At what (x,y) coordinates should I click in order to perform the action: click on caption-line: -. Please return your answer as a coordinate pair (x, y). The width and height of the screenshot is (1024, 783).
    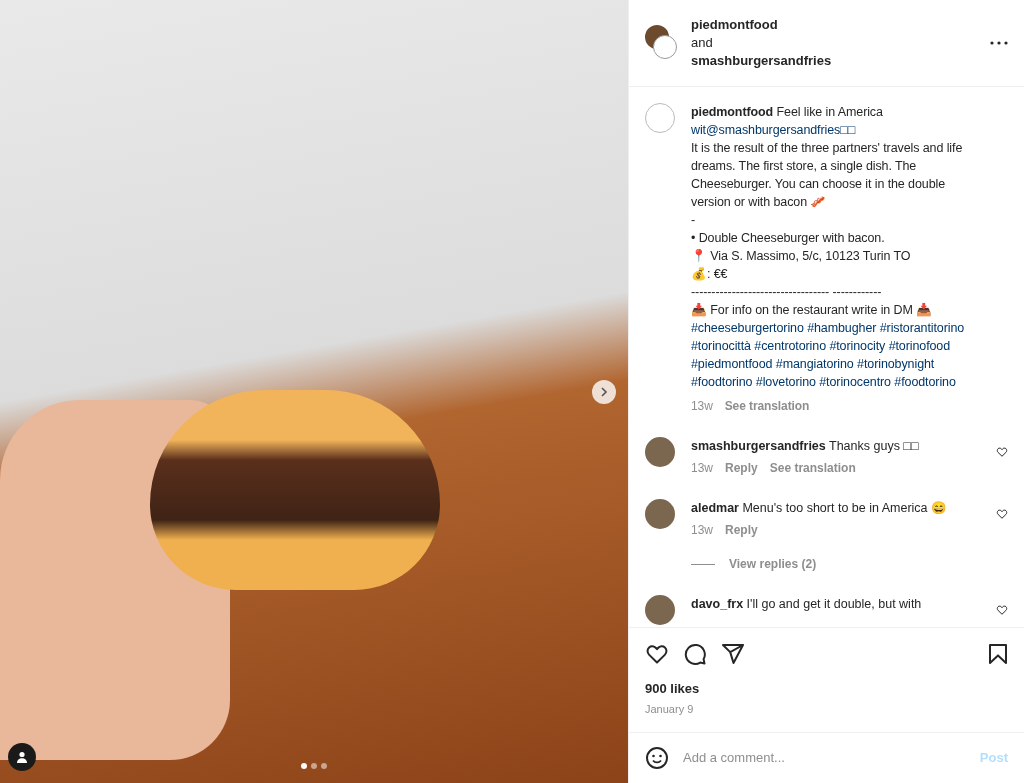
    Looking at the image, I should click on (694, 220).